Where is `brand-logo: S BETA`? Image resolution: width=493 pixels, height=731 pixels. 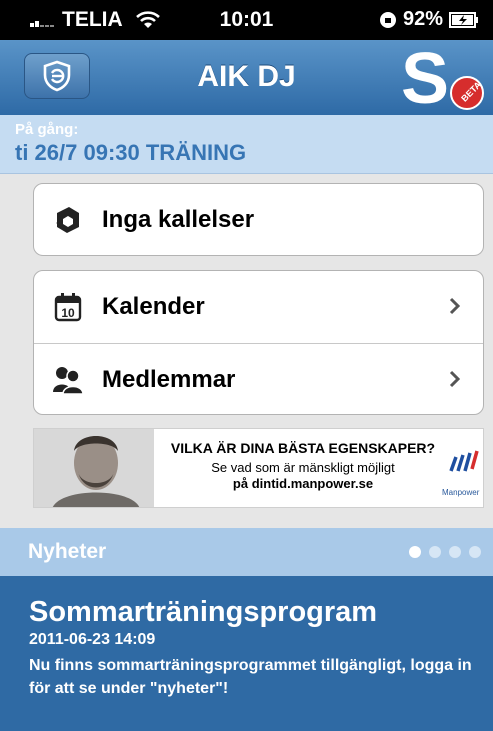
brand-logo: S BETA is located at coordinates (442, 77).